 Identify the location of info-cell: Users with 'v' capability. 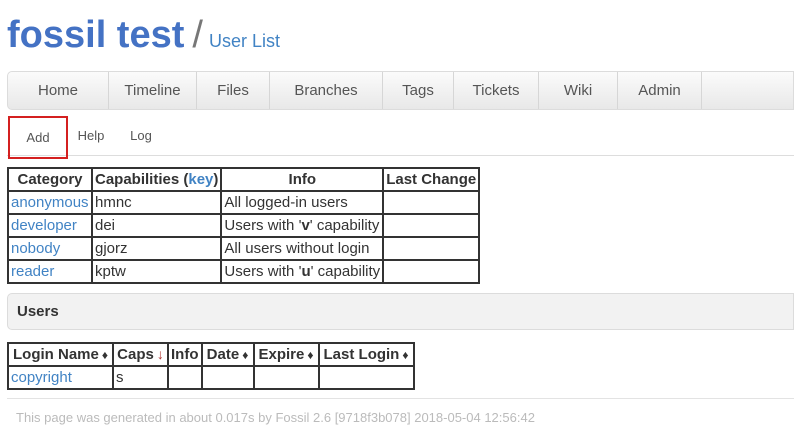
(302, 225).